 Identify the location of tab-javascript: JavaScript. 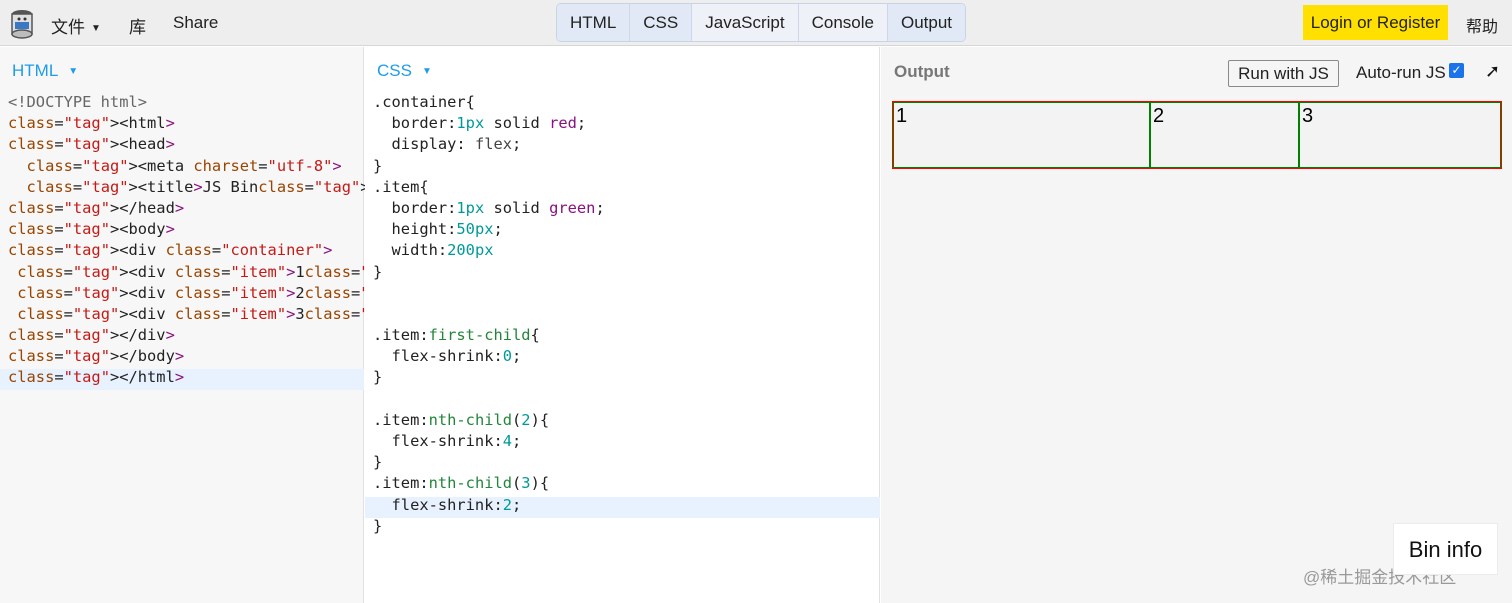
(745, 22).